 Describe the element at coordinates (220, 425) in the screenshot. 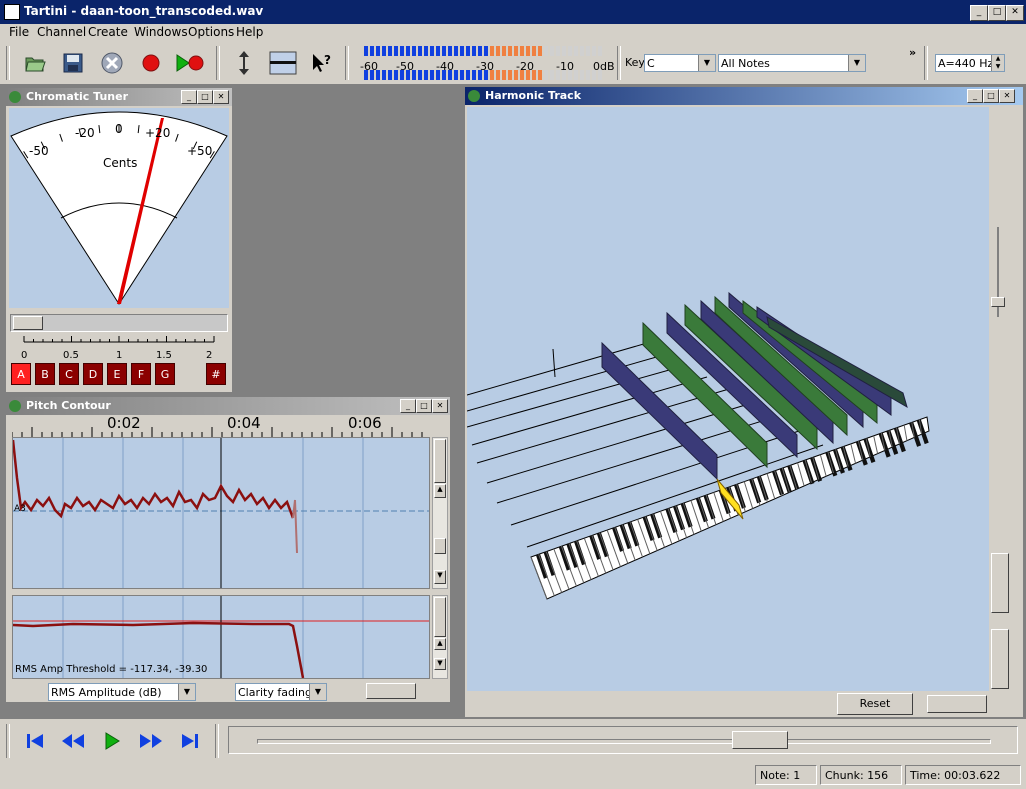

I see `time-ruler: 0:02 0:04 0:06` at that location.